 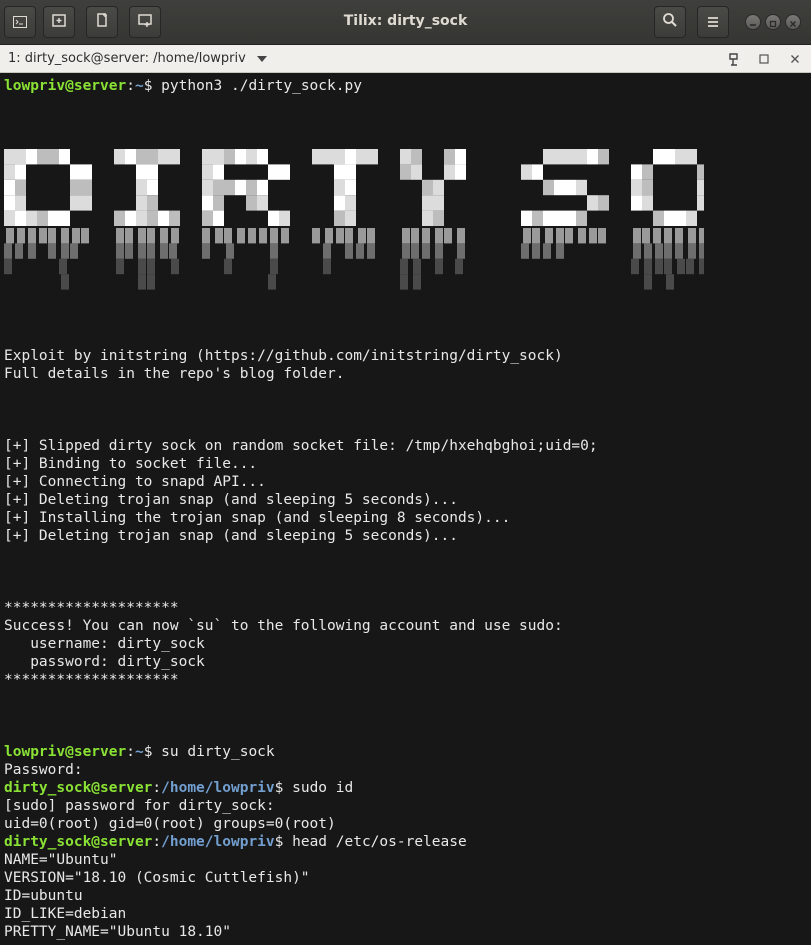 What do you see at coordinates (127, 58) in the screenshot?
I see `session-title: 1: dirty_sock@server: /home/lowpriv` at bounding box center [127, 58].